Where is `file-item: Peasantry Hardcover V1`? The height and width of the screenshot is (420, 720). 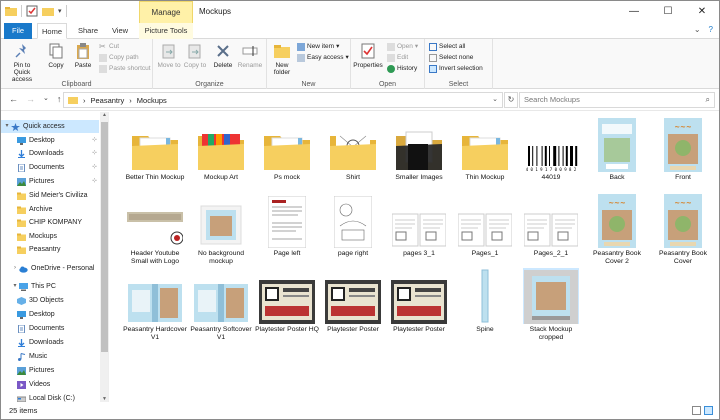 file-item: Peasantry Hardcover V1 is located at coordinates (155, 305).